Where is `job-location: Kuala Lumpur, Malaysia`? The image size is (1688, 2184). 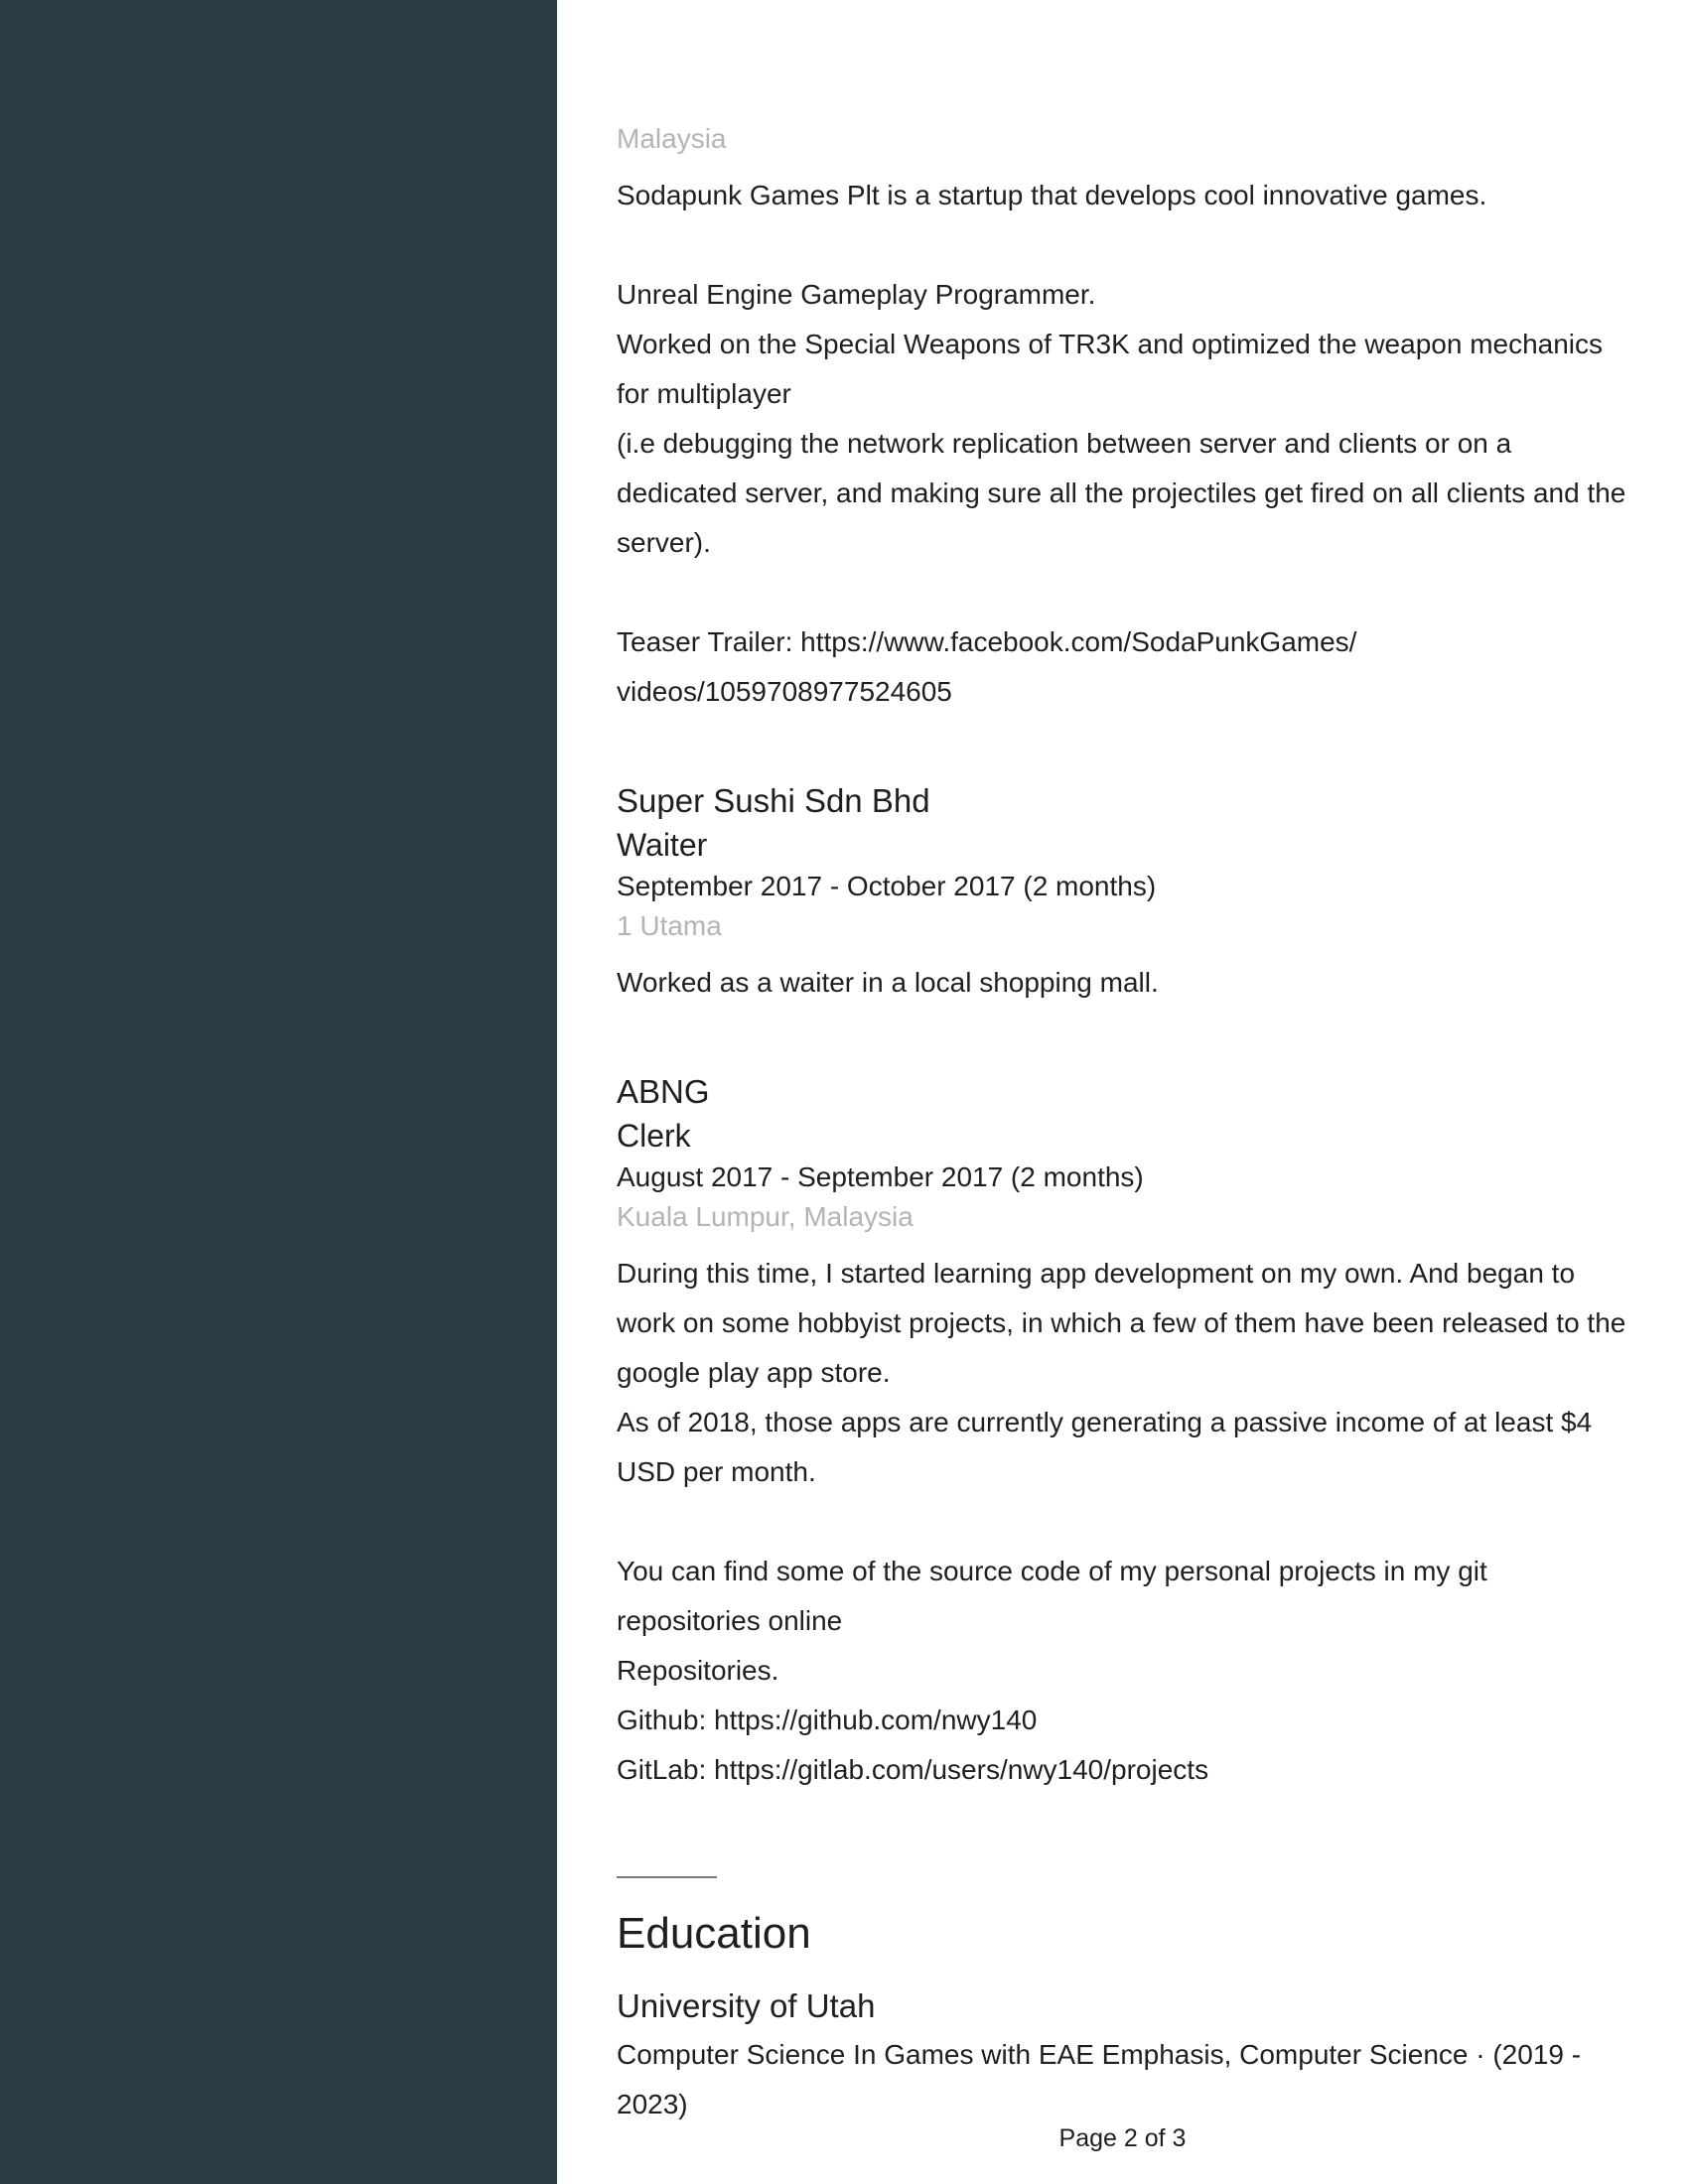 job-location: Kuala Lumpur, Malaysia is located at coordinates (765, 1216).